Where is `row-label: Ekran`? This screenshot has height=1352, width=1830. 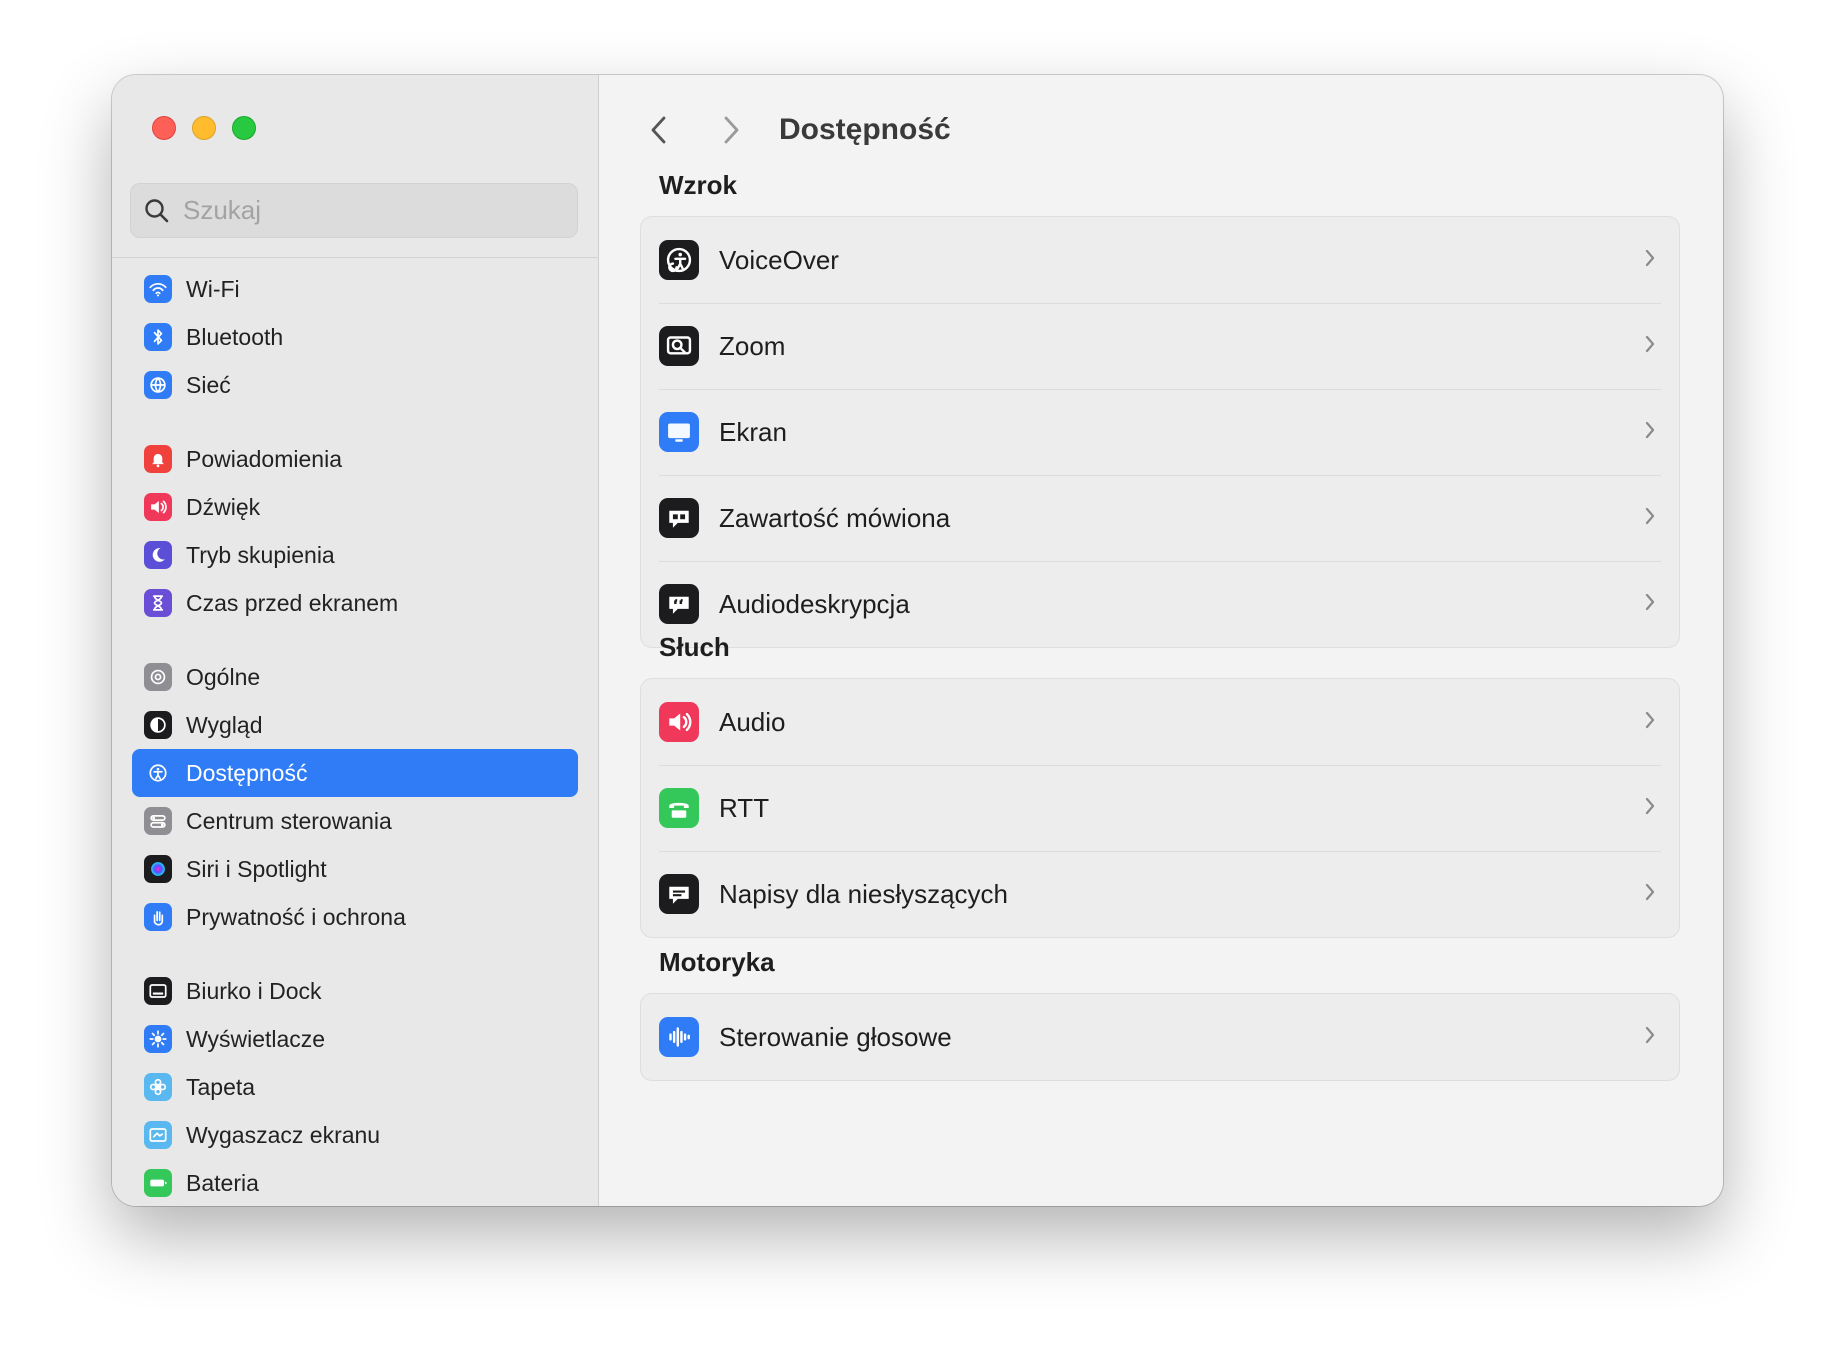 row-label: Ekran is located at coordinates (753, 431).